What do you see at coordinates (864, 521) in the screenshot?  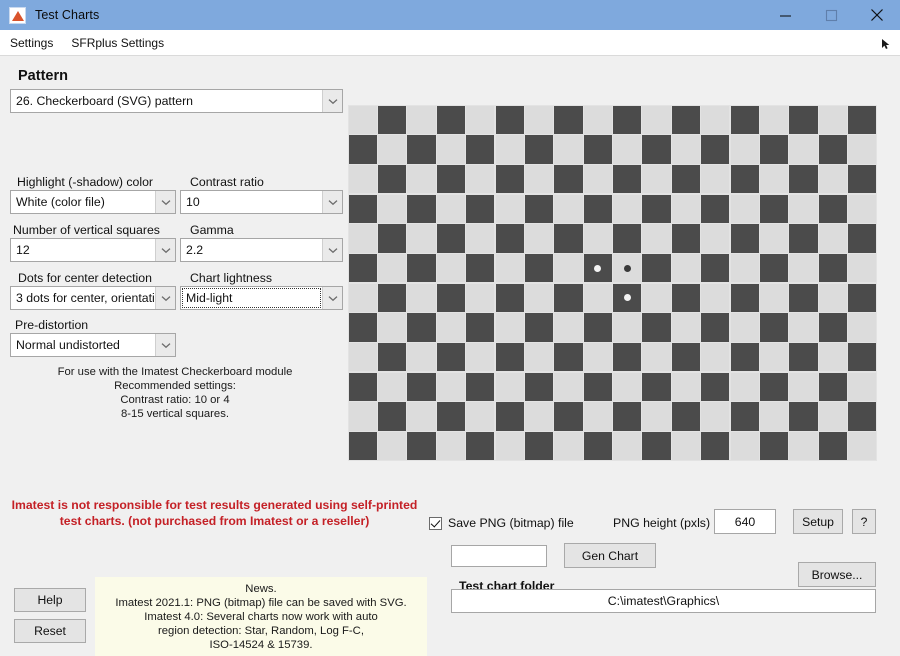 I see `help-question-button: ?` at bounding box center [864, 521].